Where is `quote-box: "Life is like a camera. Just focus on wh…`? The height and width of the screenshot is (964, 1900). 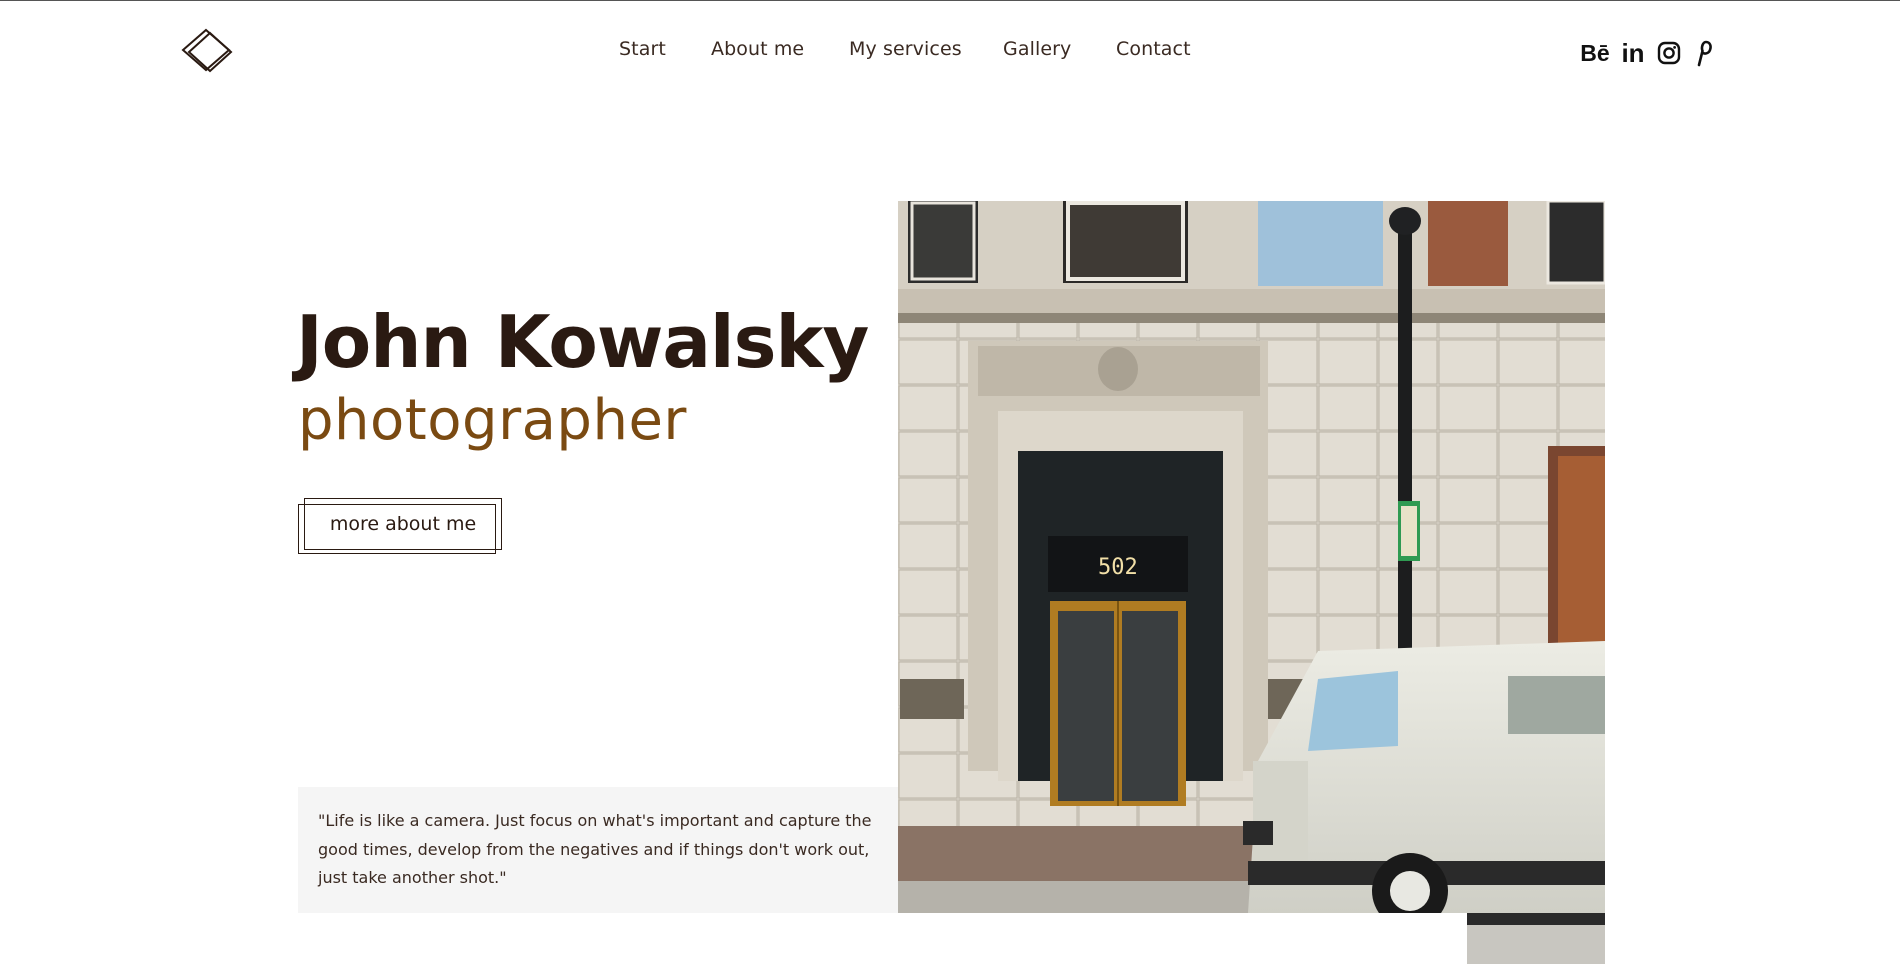
quote-box: "Life is like a camera. Just focus on wh… is located at coordinates (598, 850).